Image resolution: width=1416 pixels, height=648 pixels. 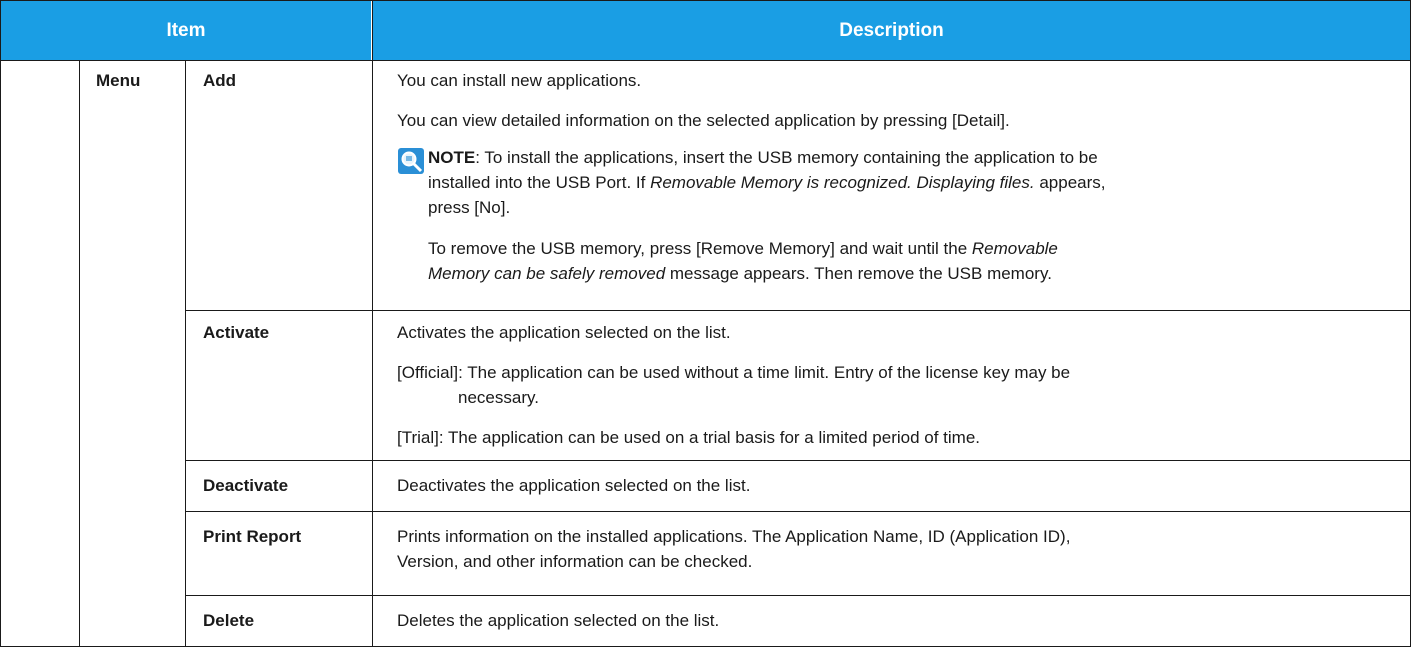 I want to click on note-text-2a: installed into the USB Port. If, so click(x=539, y=182).